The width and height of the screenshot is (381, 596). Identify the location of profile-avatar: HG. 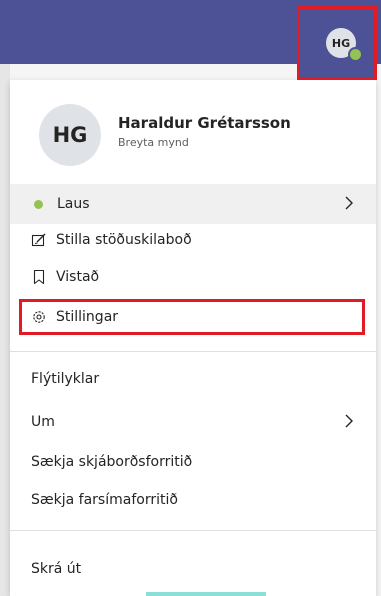
(70, 135).